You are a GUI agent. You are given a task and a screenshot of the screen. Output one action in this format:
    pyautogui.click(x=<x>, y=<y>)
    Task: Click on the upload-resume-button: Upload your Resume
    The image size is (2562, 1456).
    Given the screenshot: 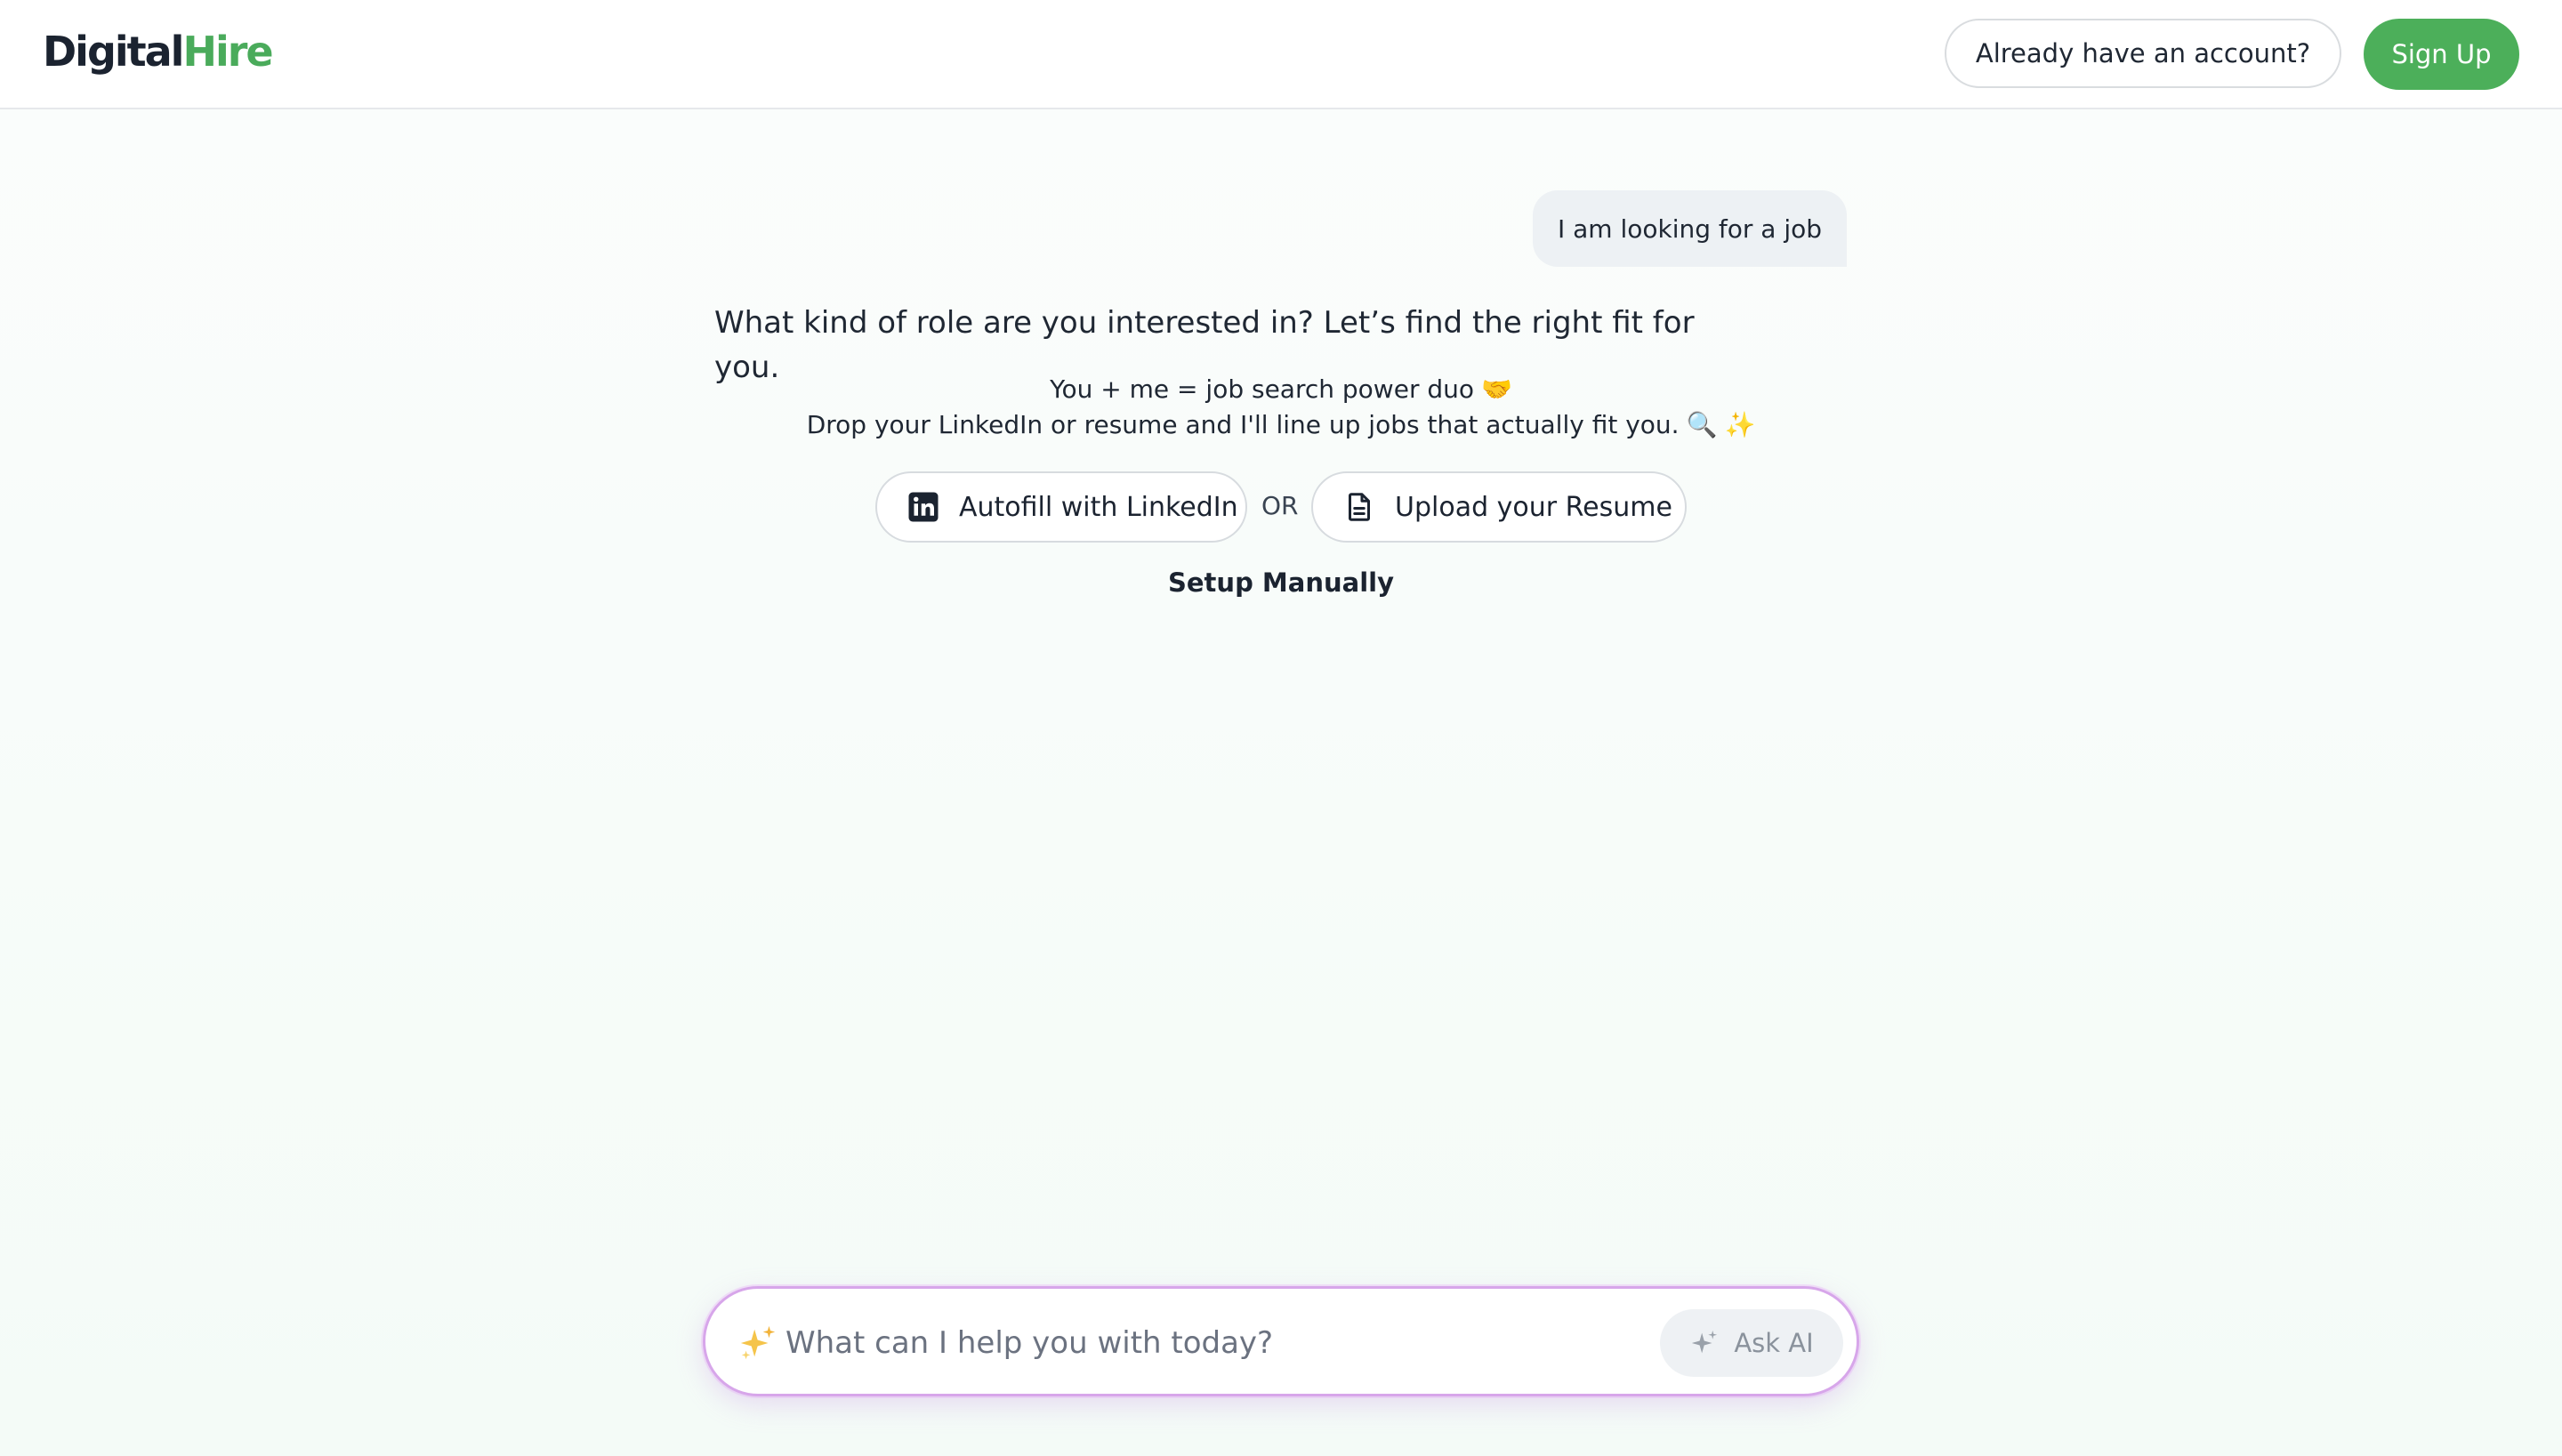 What is the action you would take?
    pyautogui.click(x=1499, y=507)
    